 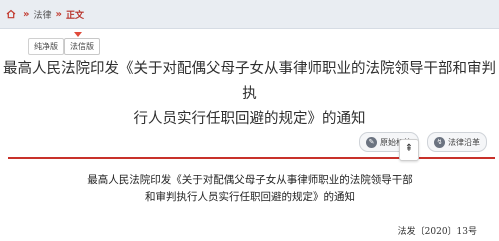 What do you see at coordinates (251, 158) in the screenshot?
I see `divider-red` at bounding box center [251, 158].